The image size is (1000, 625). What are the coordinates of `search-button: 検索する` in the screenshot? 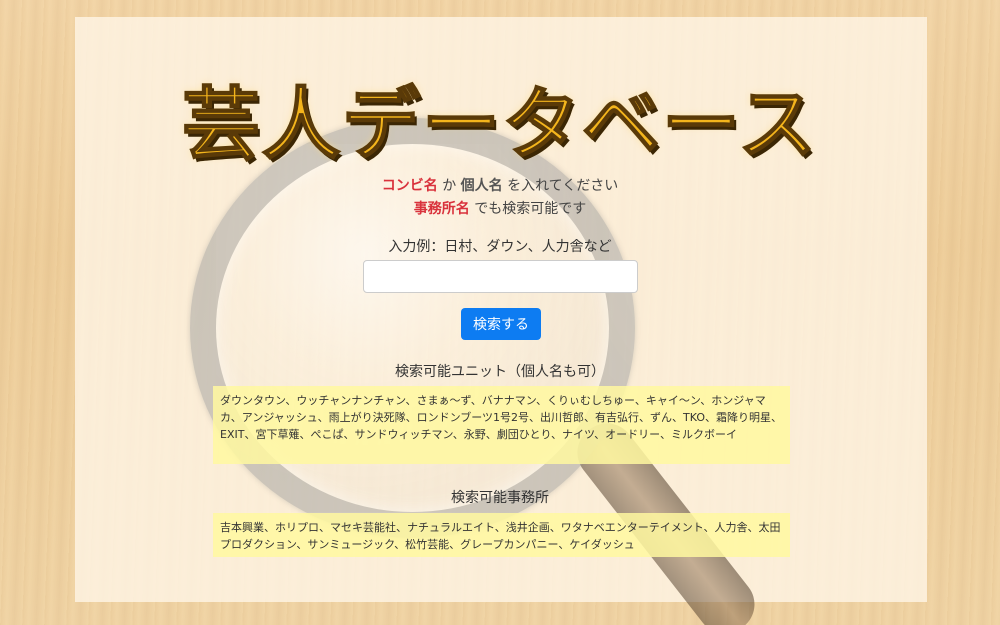 It's located at (501, 324).